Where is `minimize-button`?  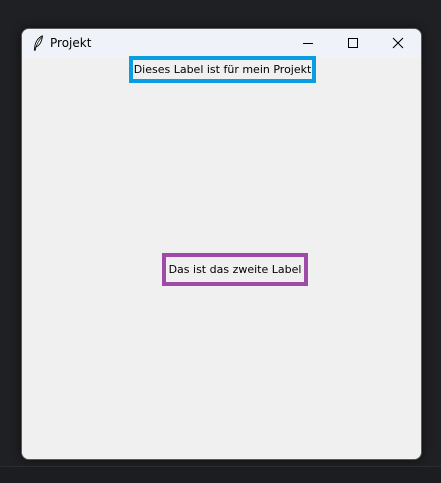
minimize-button is located at coordinates (308, 43).